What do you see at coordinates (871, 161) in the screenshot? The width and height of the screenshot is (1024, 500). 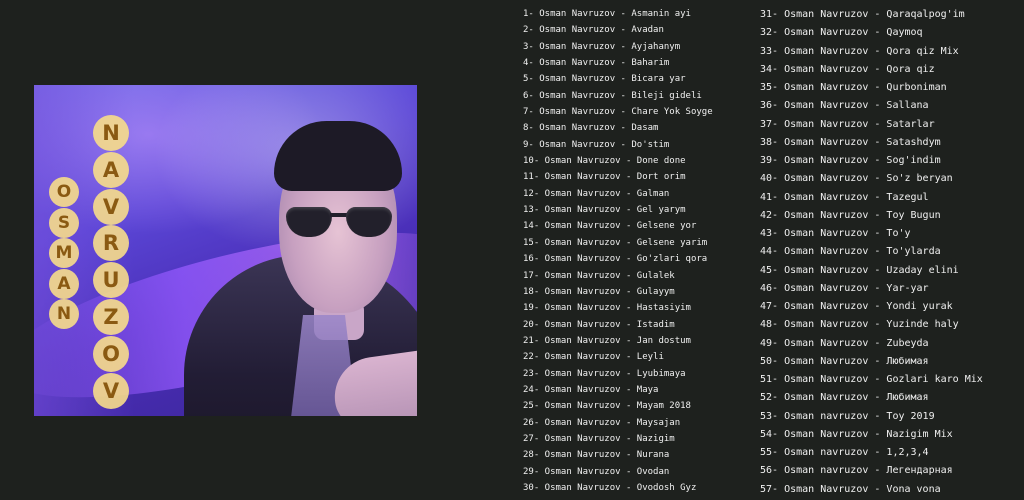 I see `track-item: 39- Osman Navruzov - Sog'indim` at bounding box center [871, 161].